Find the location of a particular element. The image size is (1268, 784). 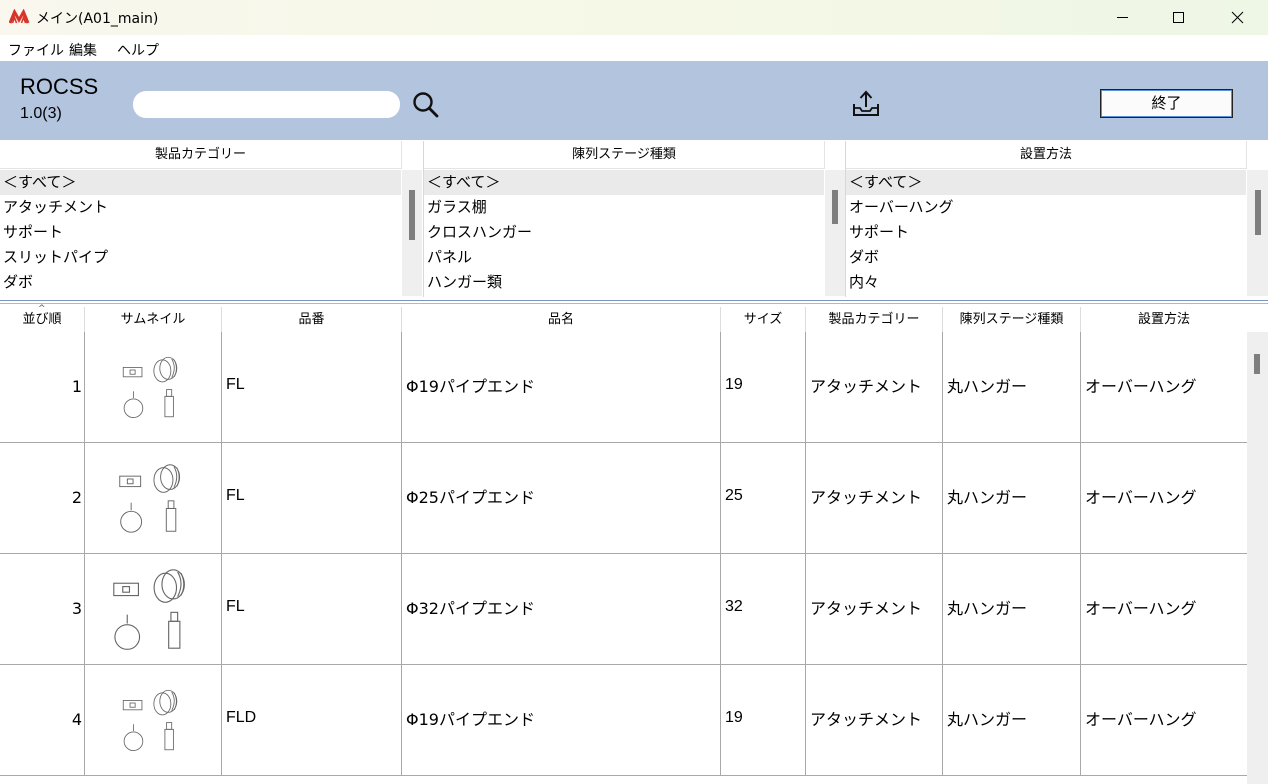

export-button is located at coordinates (866, 104).